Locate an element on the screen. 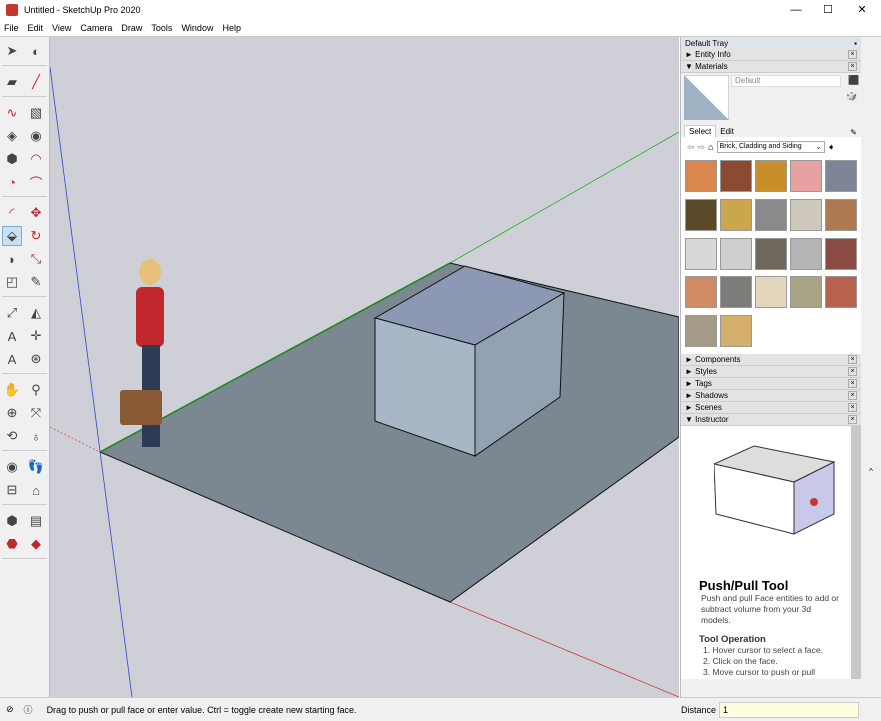 The width and height of the screenshot is (881, 721). menu-window: Window is located at coordinates (197, 28).